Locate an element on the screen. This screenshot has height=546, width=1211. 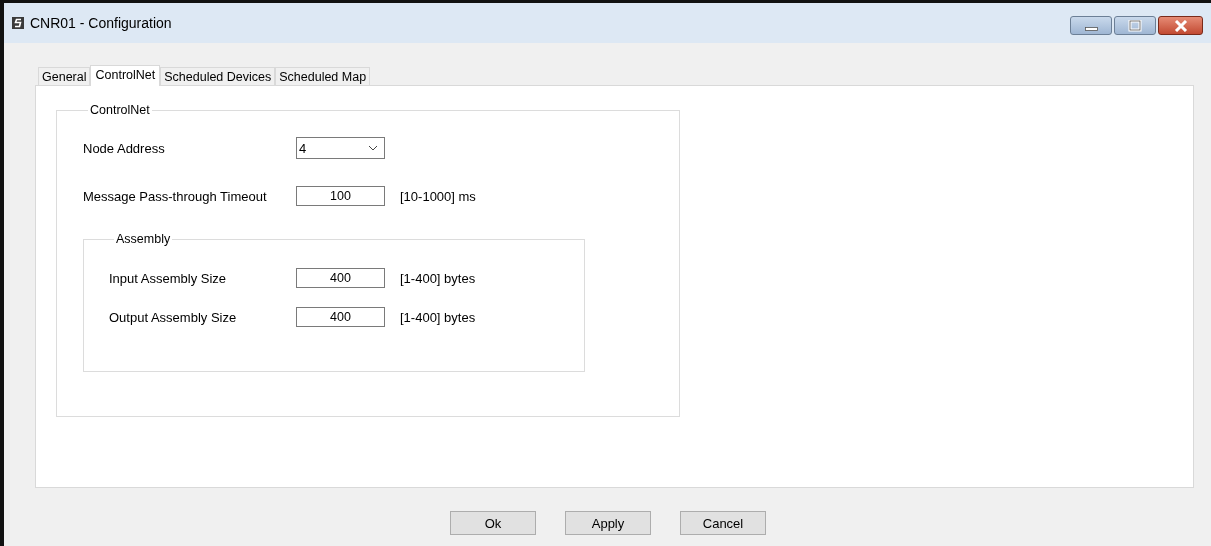
dialog-button: Ok is located at coordinates (493, 523).